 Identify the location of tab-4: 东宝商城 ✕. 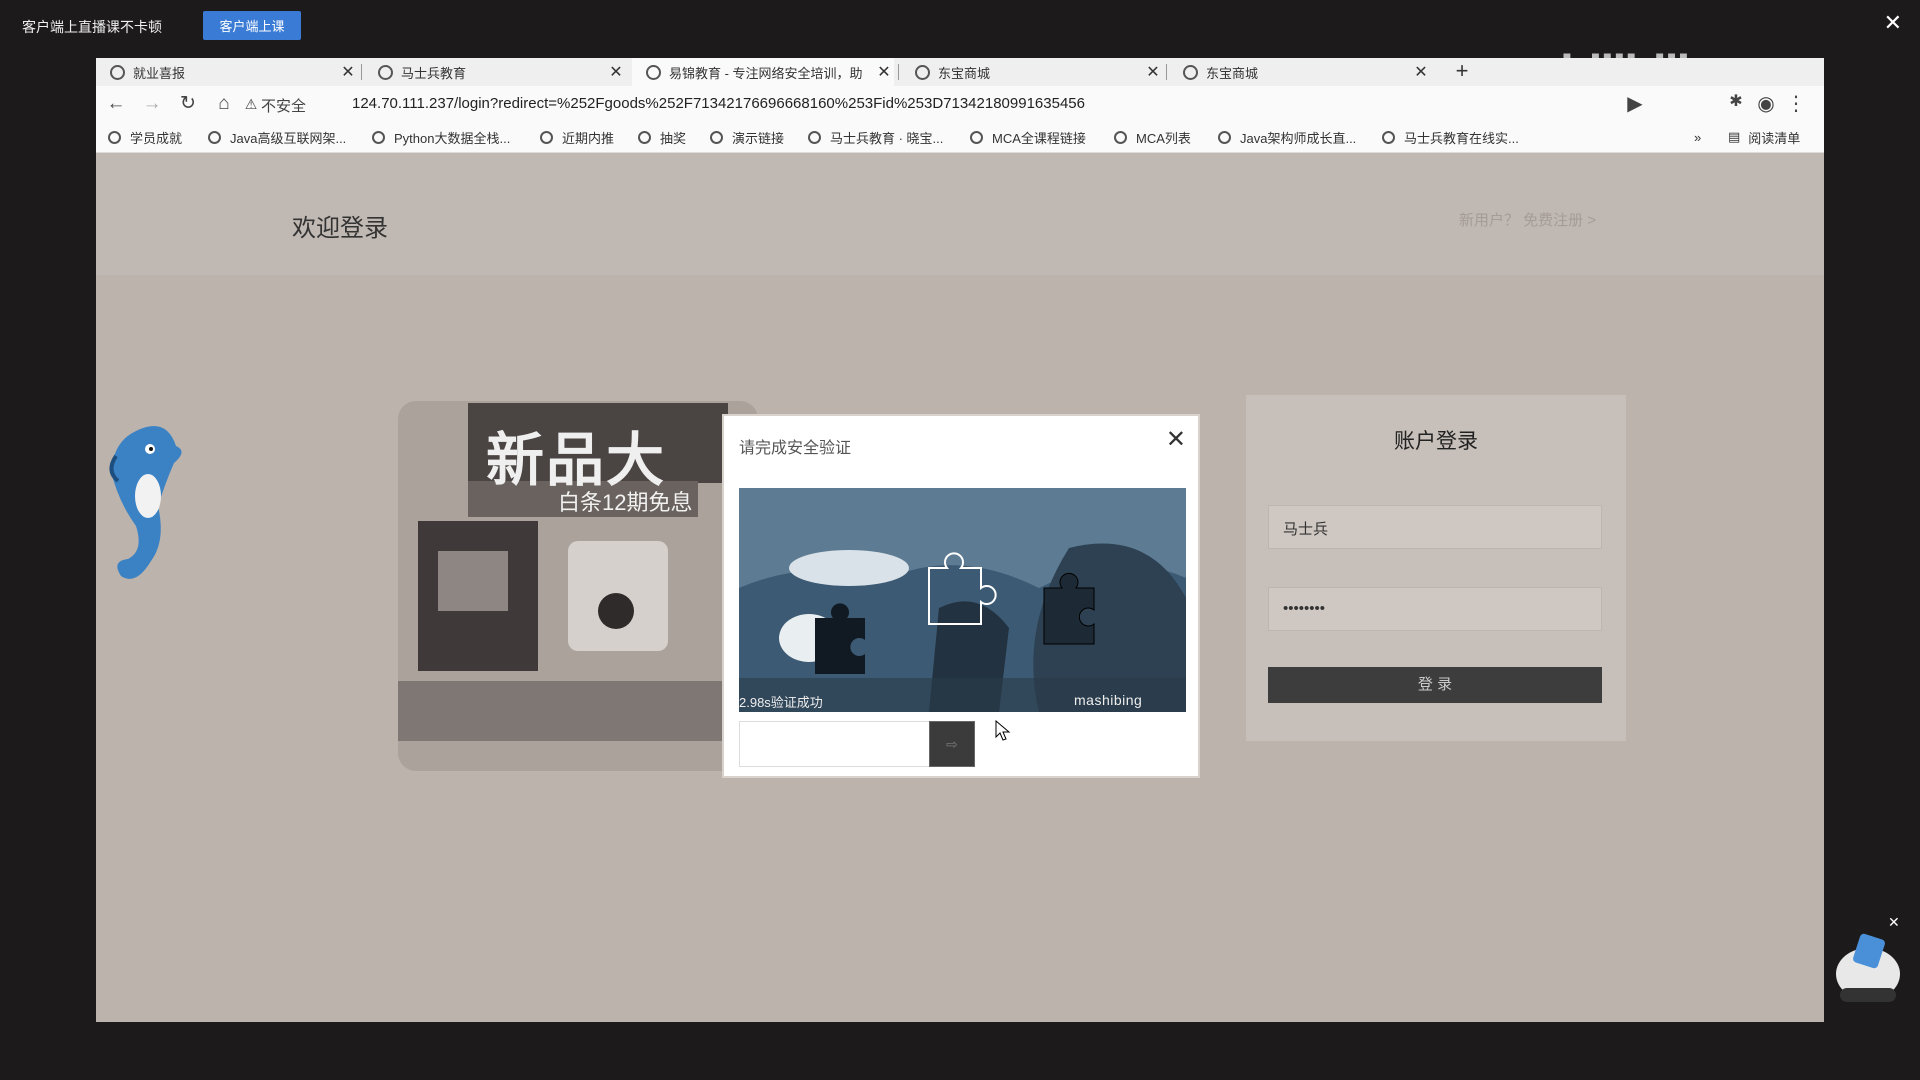
(1300, 72).